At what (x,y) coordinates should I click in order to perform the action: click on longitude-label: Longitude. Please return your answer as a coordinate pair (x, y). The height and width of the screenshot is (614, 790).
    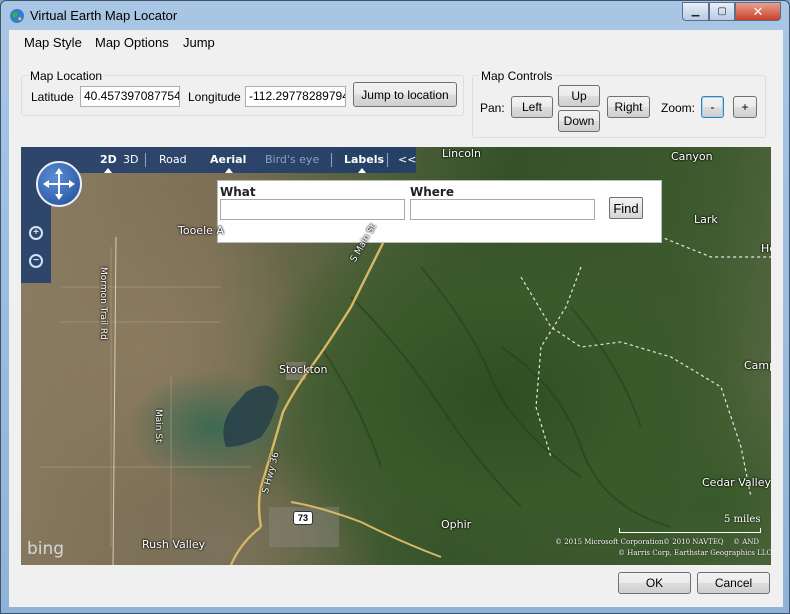
    Looking at the image, I should click on (214, 97).